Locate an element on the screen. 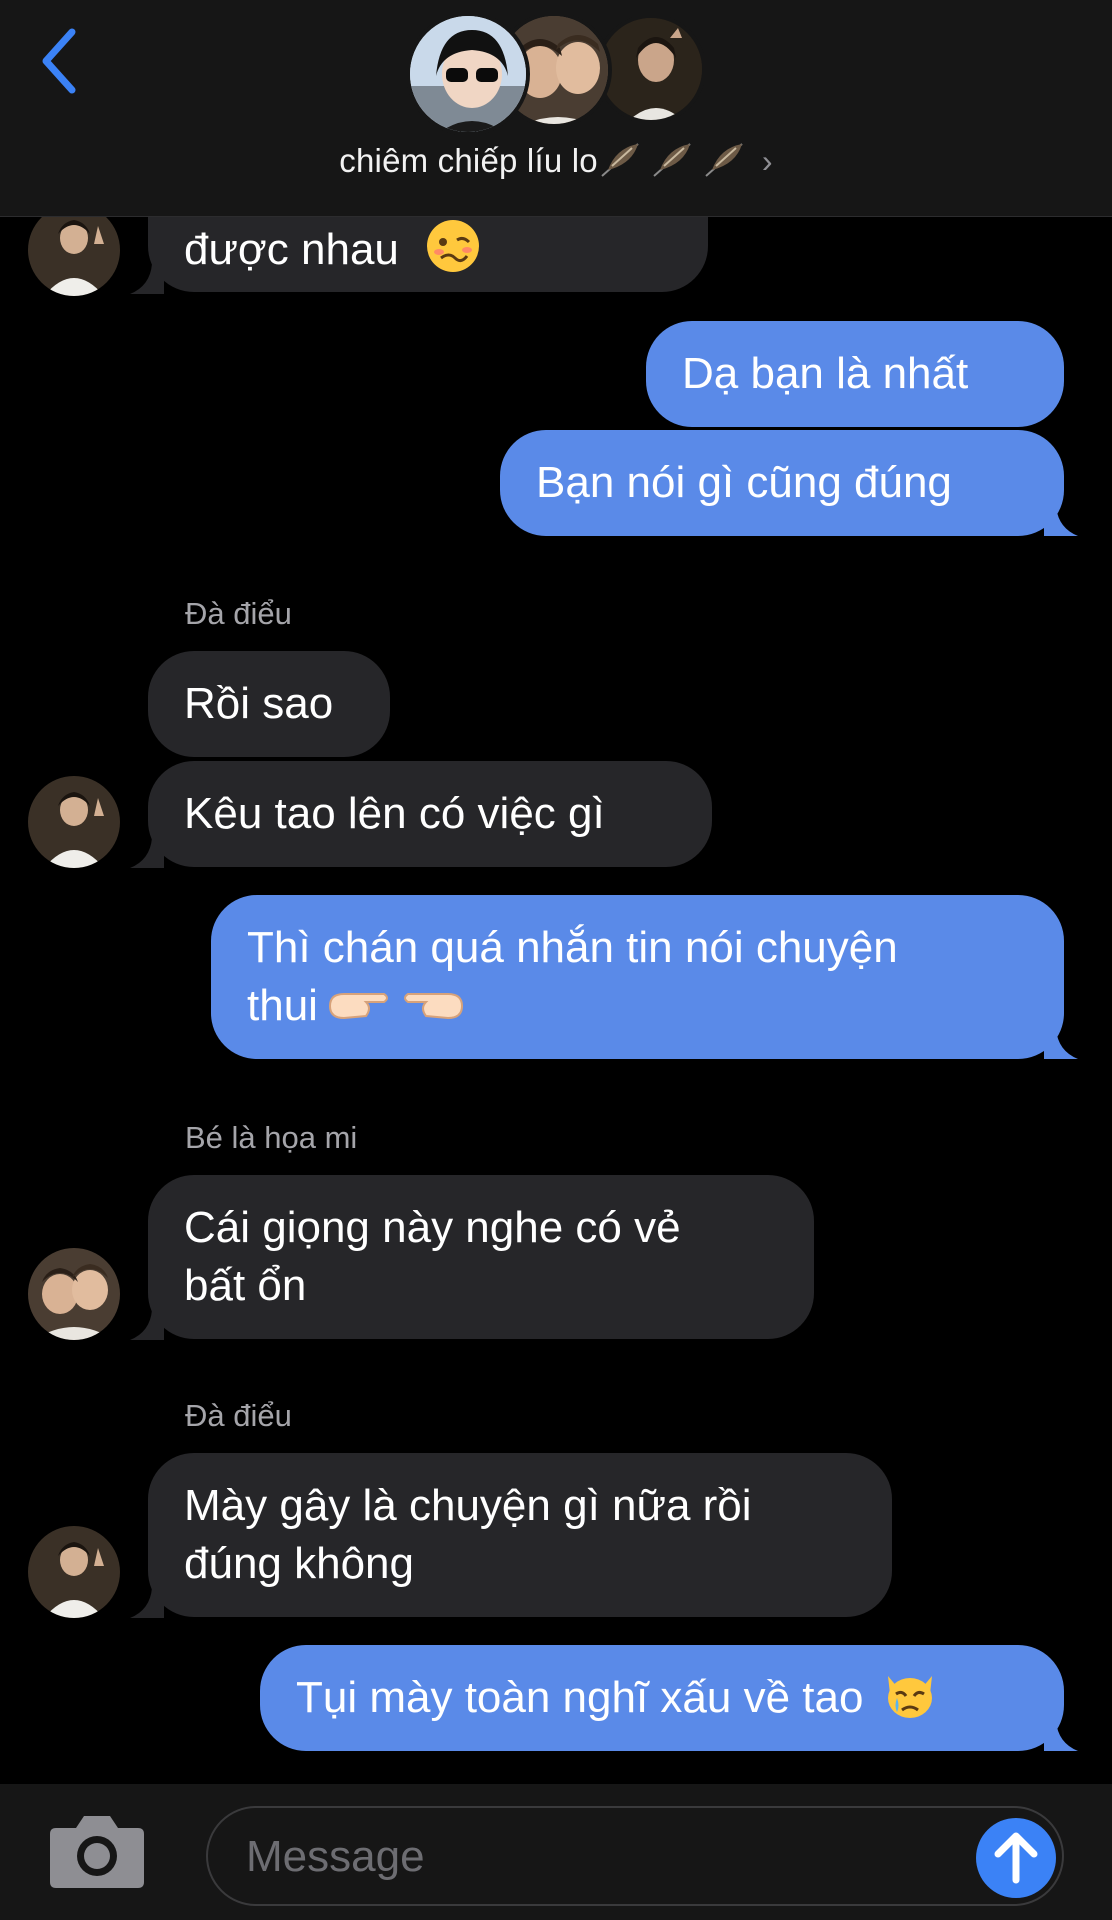 This screenshot has width=1112, height=1920. sender-name: Bé là họa mi is located at coordinates (271, 1137).